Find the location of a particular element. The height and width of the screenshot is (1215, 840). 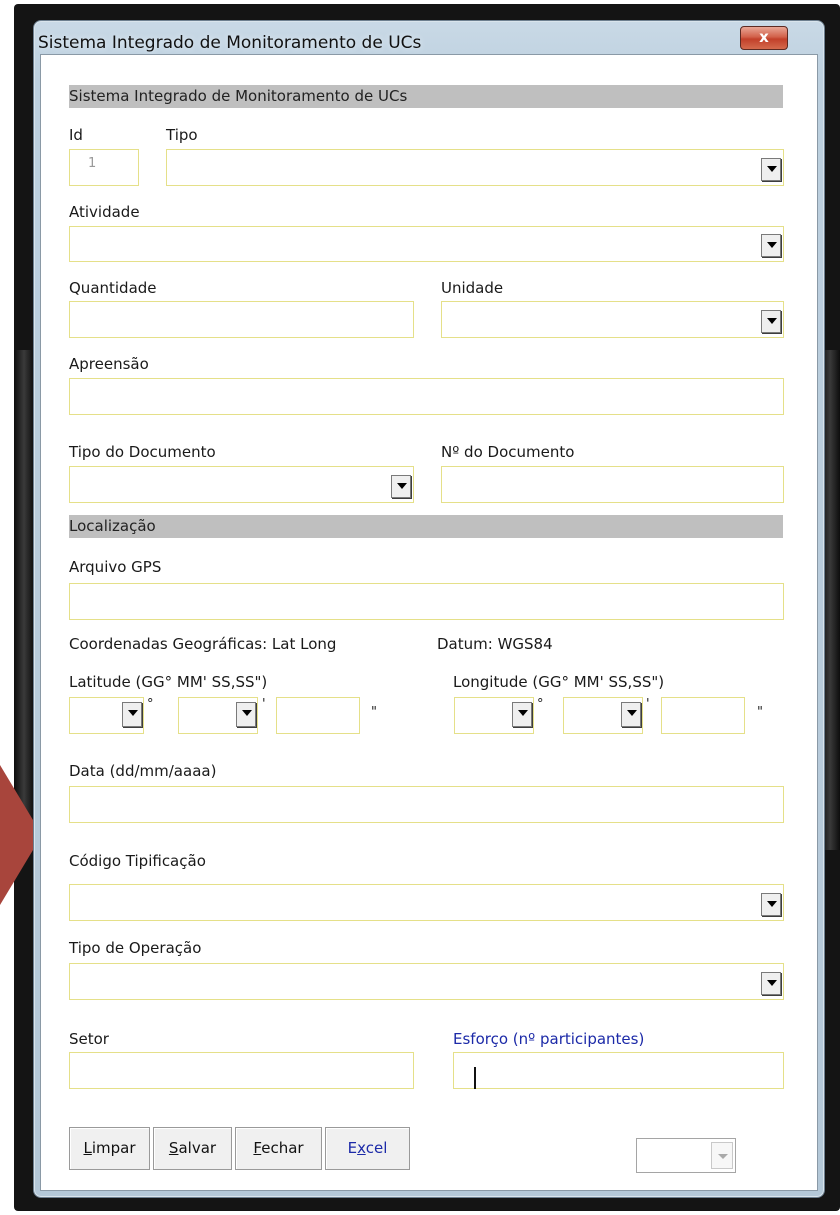

close-icon: x is located at coordinates (764, 37).